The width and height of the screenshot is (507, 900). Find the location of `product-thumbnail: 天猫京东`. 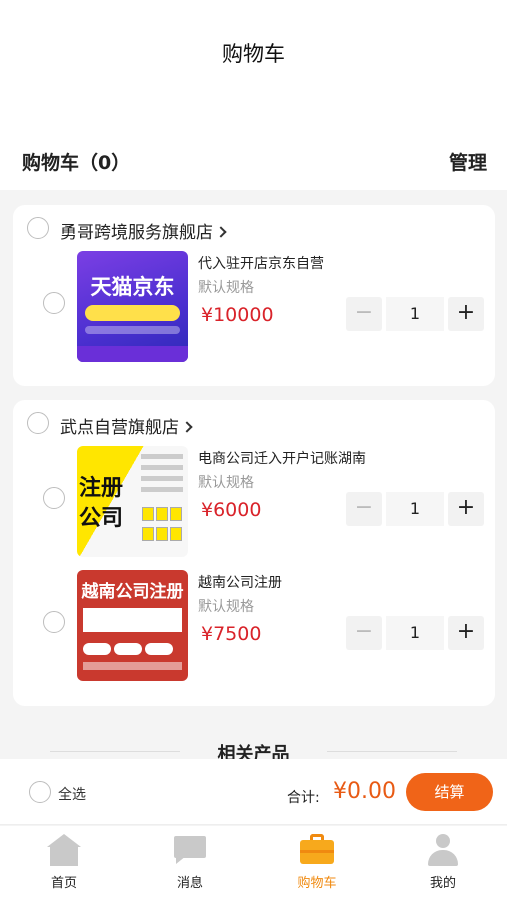

product-thumbnail: 天猫京东 is located at coordinates (132, 306).